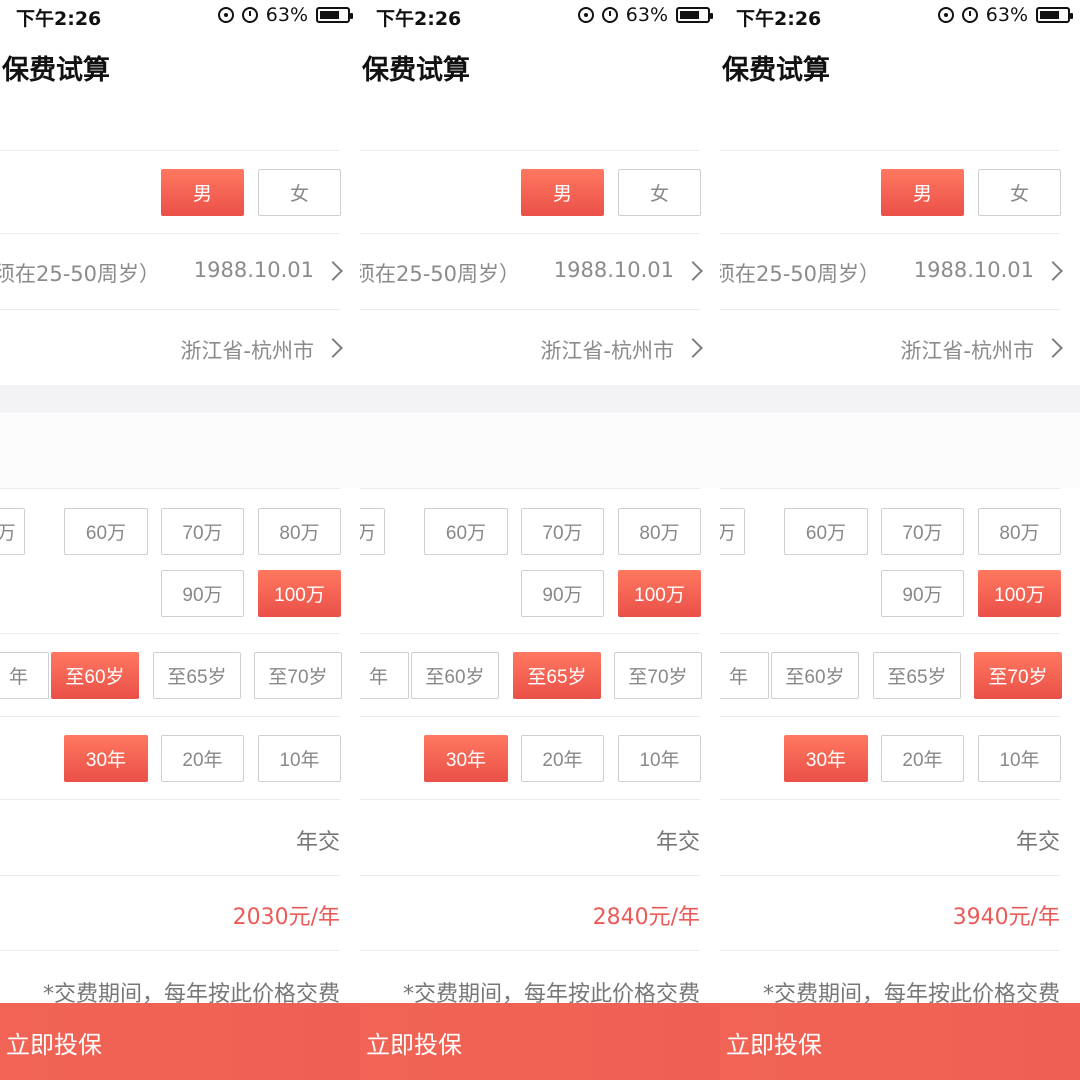  I want to click on page-title: 保费试算, so click(416, 70).